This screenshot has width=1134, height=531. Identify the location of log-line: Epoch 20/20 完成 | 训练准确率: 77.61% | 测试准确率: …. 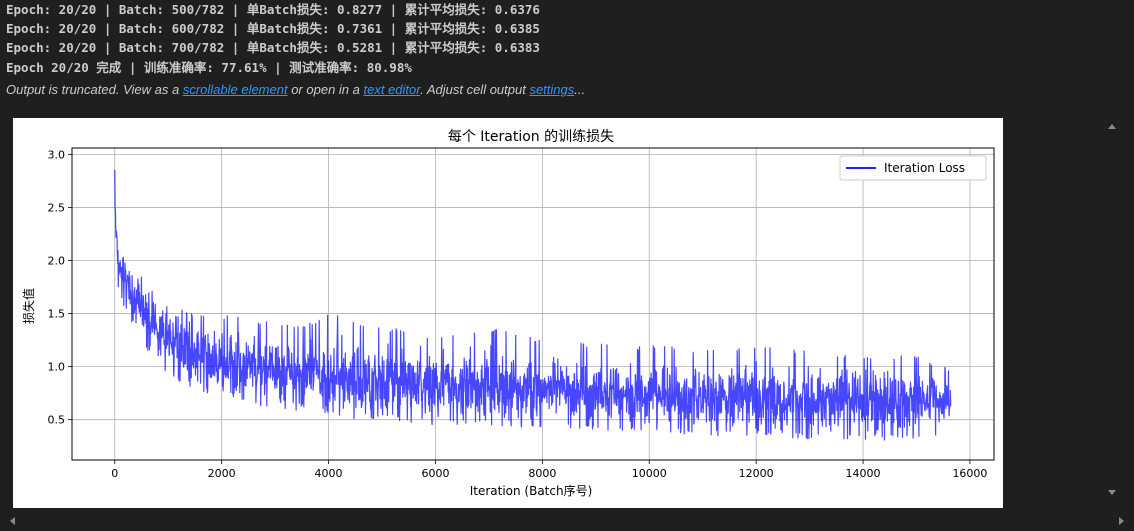
(209, 67).